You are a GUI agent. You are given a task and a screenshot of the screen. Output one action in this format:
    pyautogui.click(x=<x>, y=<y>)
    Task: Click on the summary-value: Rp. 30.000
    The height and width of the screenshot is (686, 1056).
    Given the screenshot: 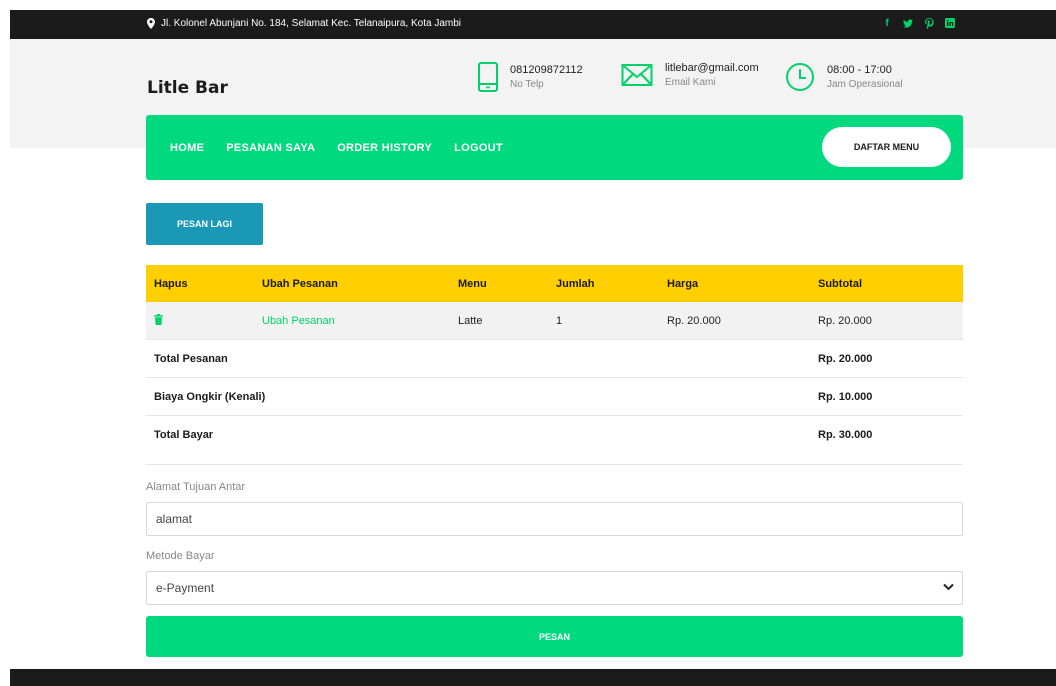 What is the action you would take?
    pyautogui.click(x=845, y=435)
    